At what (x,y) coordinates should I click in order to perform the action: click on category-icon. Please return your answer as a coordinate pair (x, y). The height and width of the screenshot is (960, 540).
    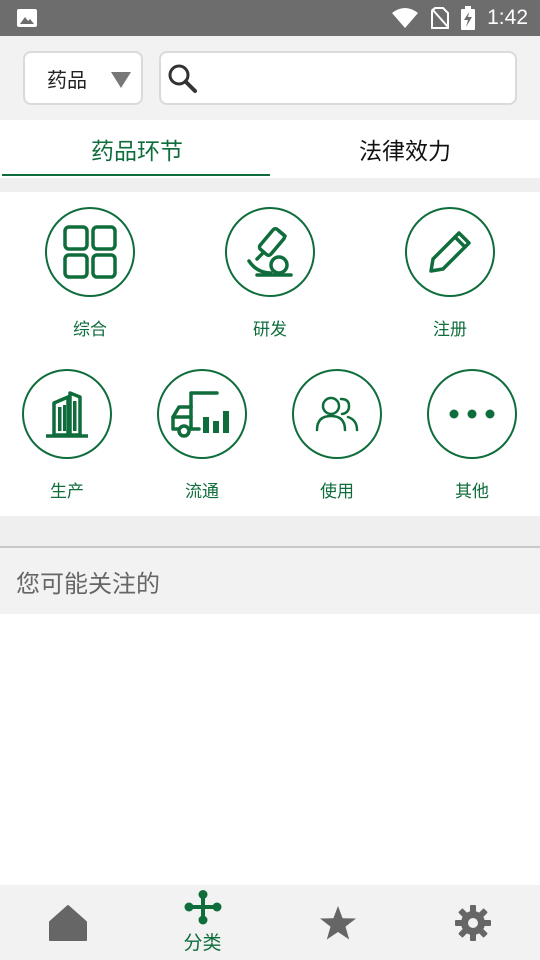
    Looking at the image, I should click on (202, 907).